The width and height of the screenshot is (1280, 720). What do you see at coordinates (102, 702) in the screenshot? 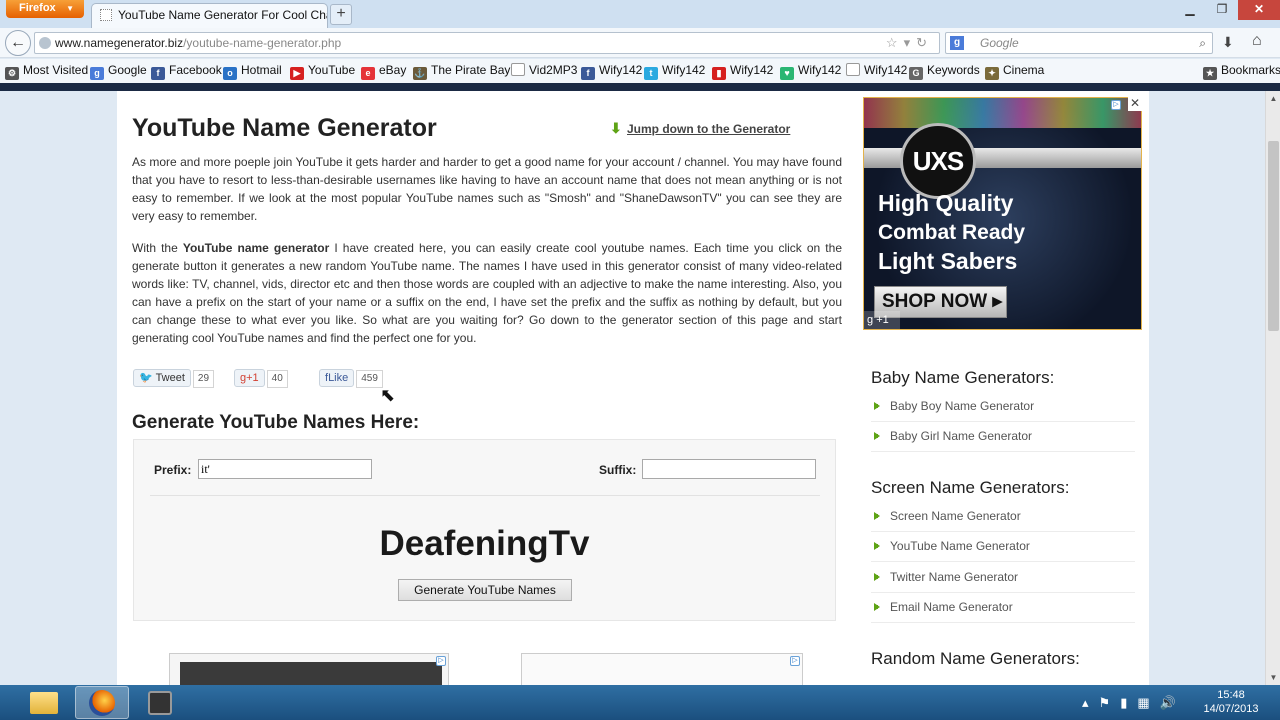
I see `taskbar-firefox` at bounding box center [102, 702].